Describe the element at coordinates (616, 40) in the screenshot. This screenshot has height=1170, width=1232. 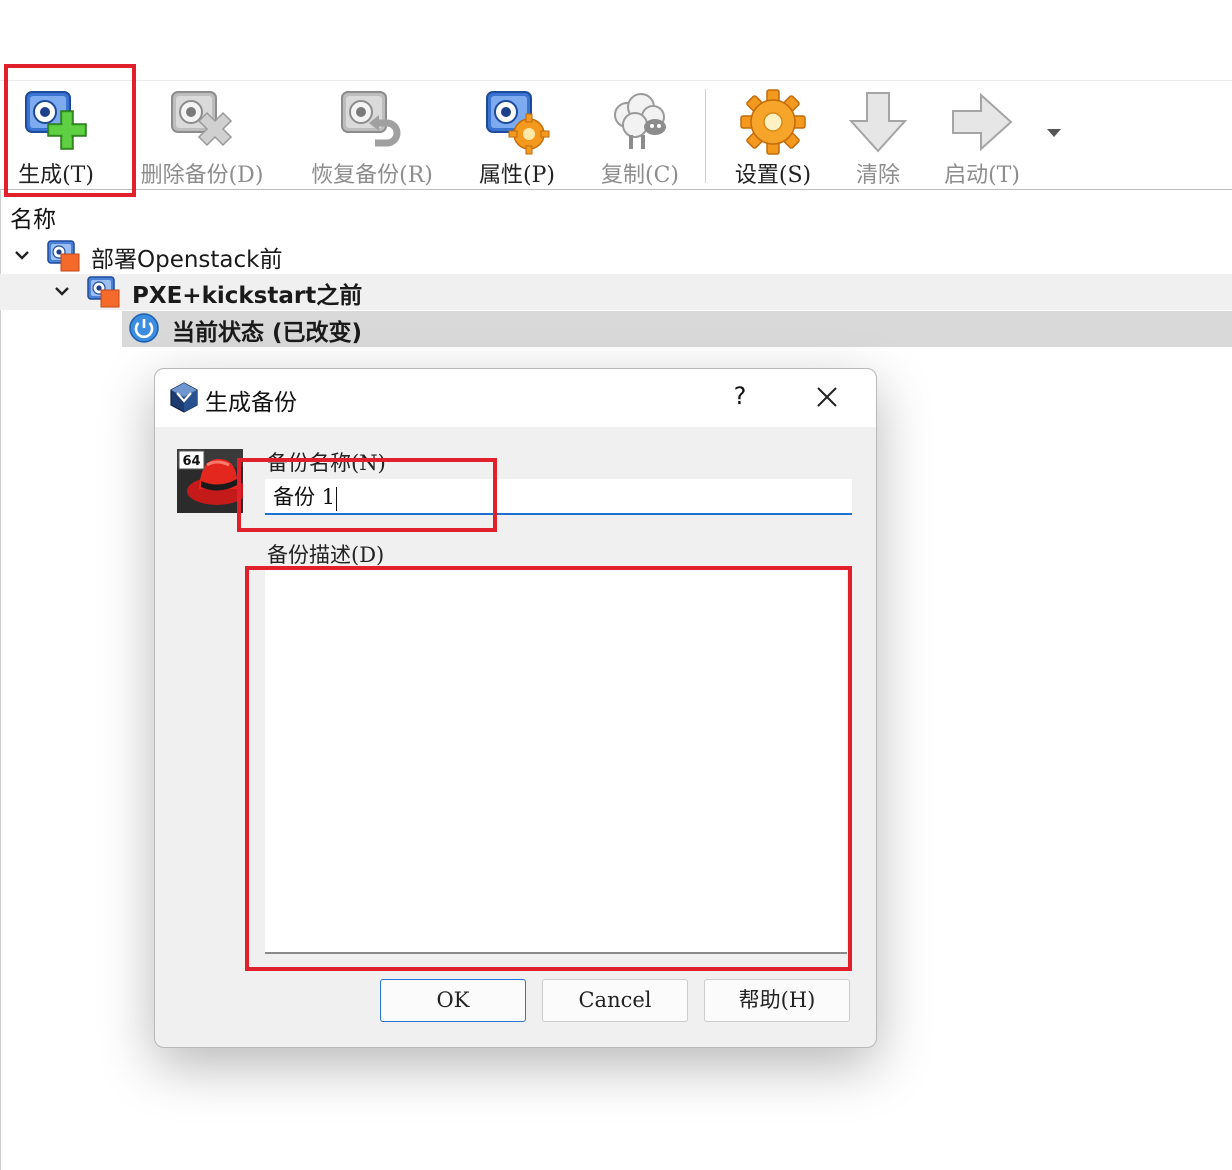
I see `window-top-area` at that location.